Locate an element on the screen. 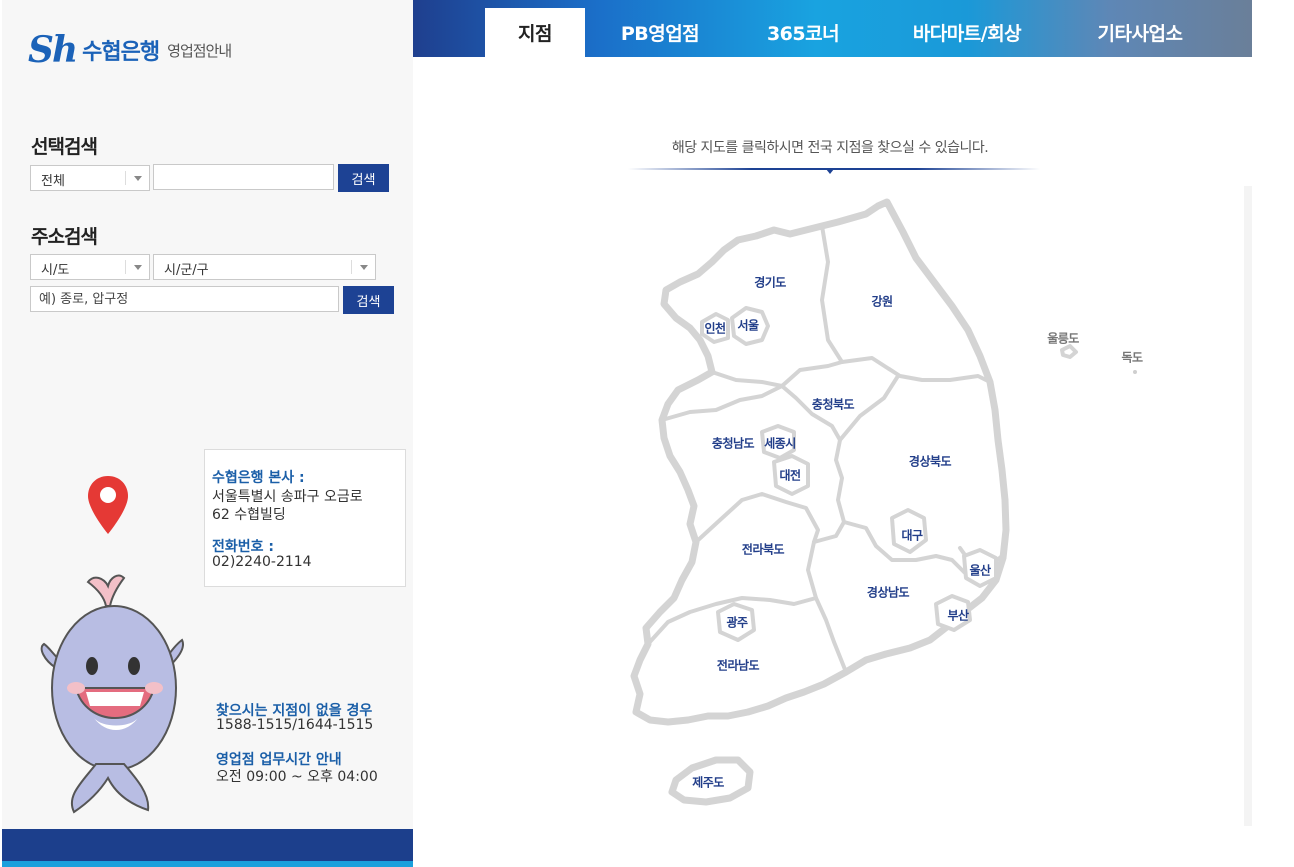 This screenshot has width=1294, height=867. region-chungnam: 충청남도 is located at coordinates (733, 443).